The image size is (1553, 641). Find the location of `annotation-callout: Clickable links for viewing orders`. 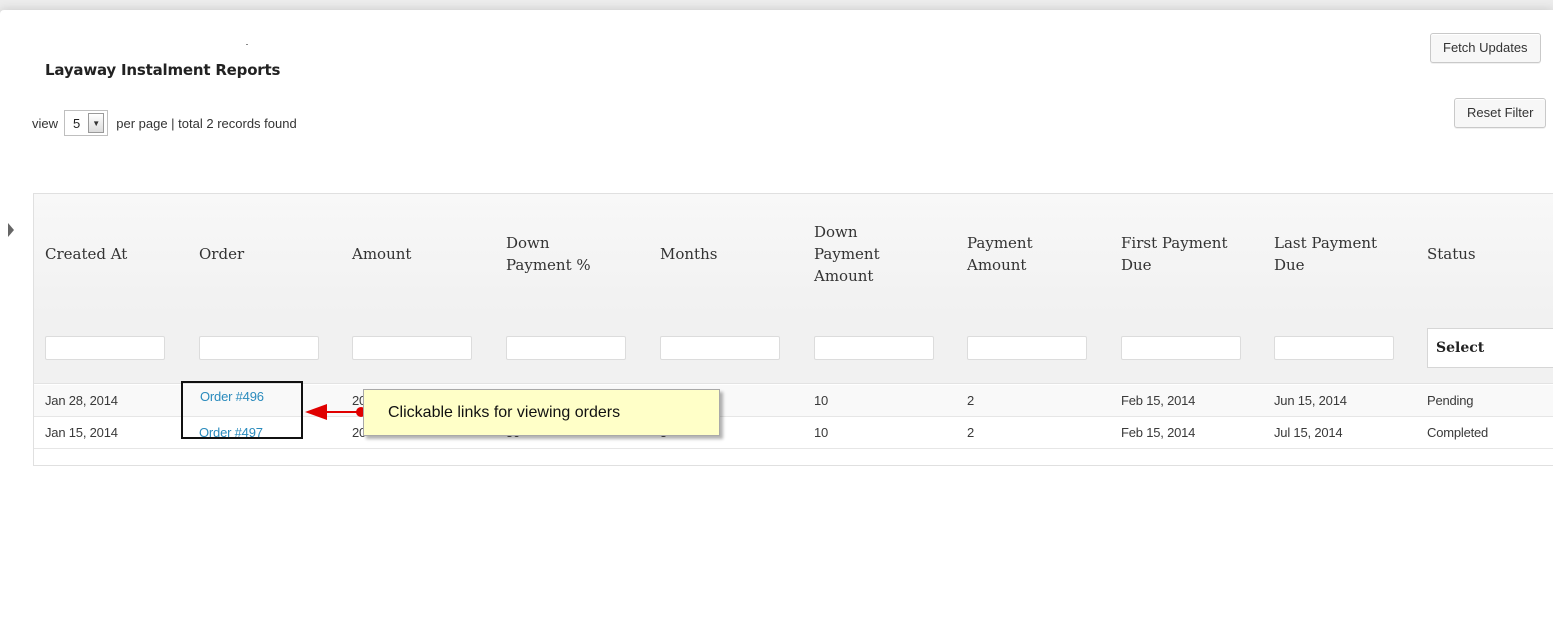

annotation-callout: Clickable links for viewing orders is located at coordinates (541, 412).